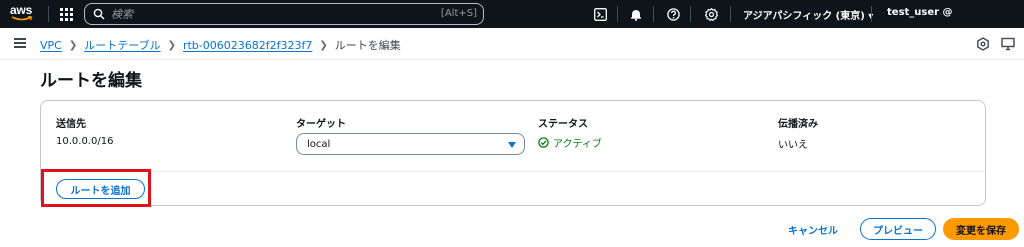  I want to click on aws-smile-icon, so click(22, 18).